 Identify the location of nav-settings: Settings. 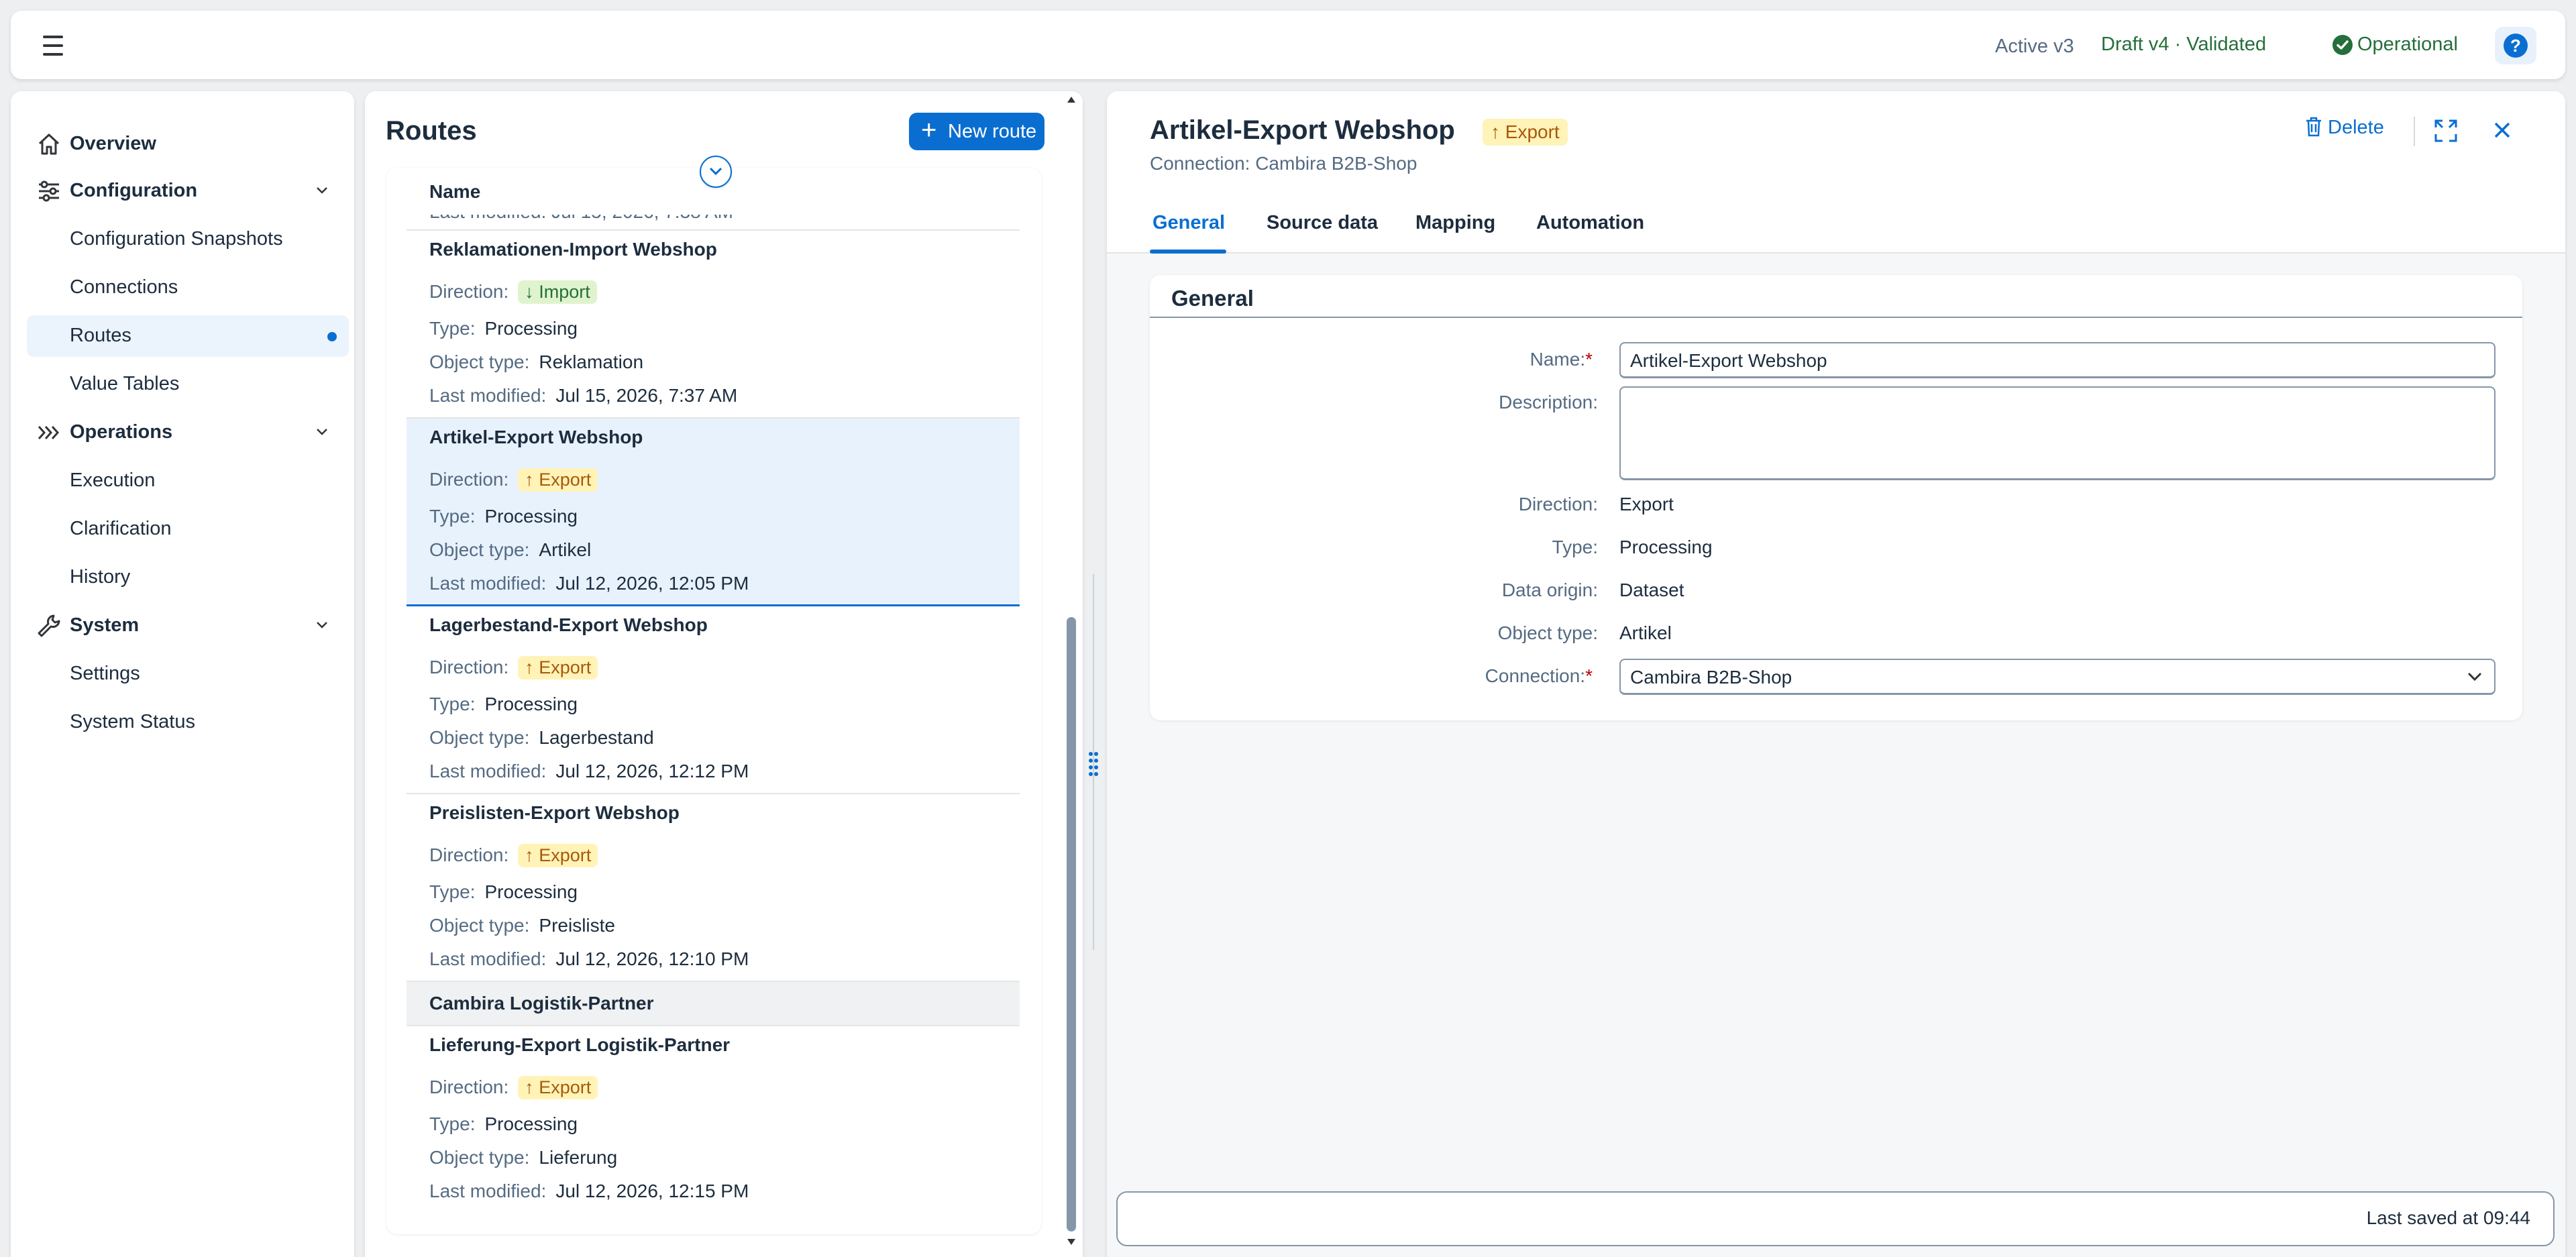
(182, 674).